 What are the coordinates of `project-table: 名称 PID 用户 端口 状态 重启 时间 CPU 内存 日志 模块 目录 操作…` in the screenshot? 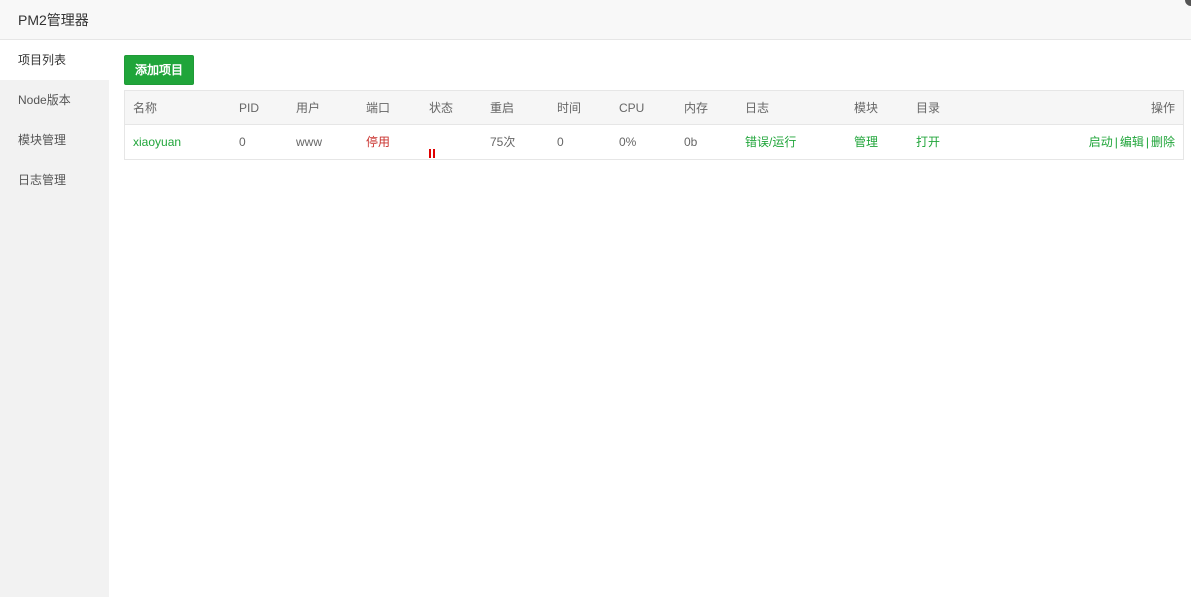 It's located at (654, 125).